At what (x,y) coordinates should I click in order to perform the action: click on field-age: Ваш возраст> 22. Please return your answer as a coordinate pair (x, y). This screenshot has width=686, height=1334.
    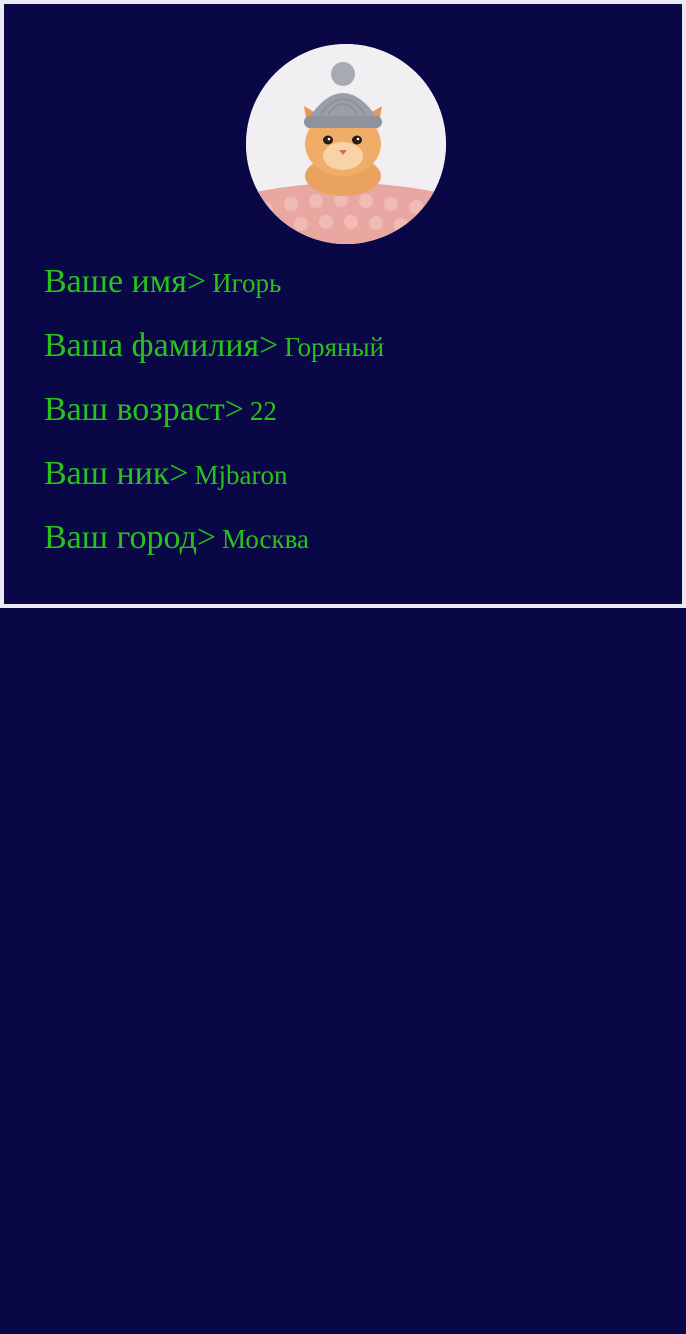
    Looking at the image, I should click on (353, 420).